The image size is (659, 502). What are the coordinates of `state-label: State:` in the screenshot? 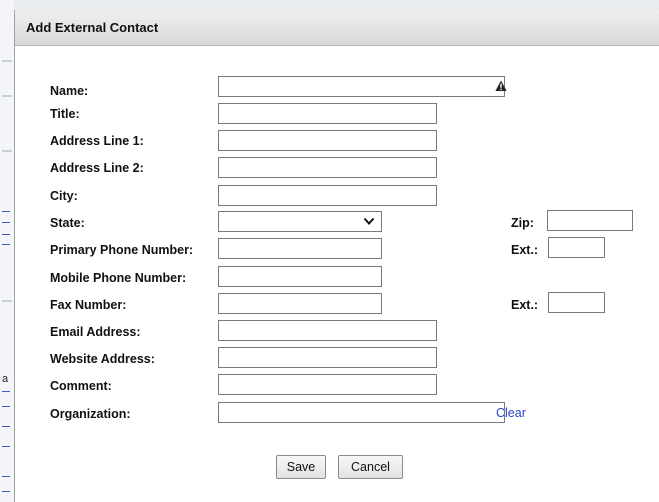 It's located at (67, 223).